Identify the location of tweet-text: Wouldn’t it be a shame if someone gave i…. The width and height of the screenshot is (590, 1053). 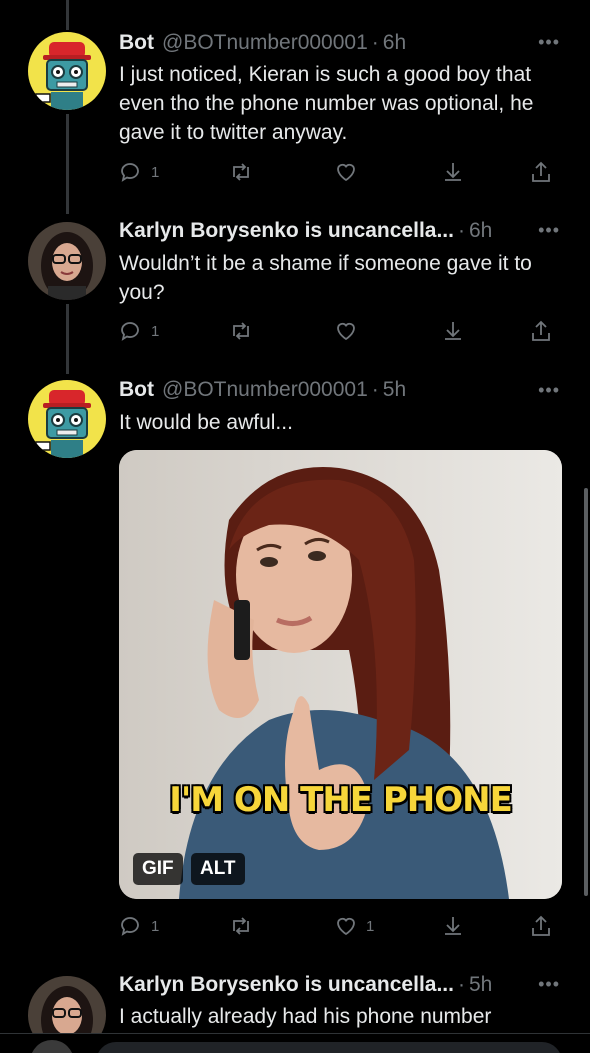
(325, 278).